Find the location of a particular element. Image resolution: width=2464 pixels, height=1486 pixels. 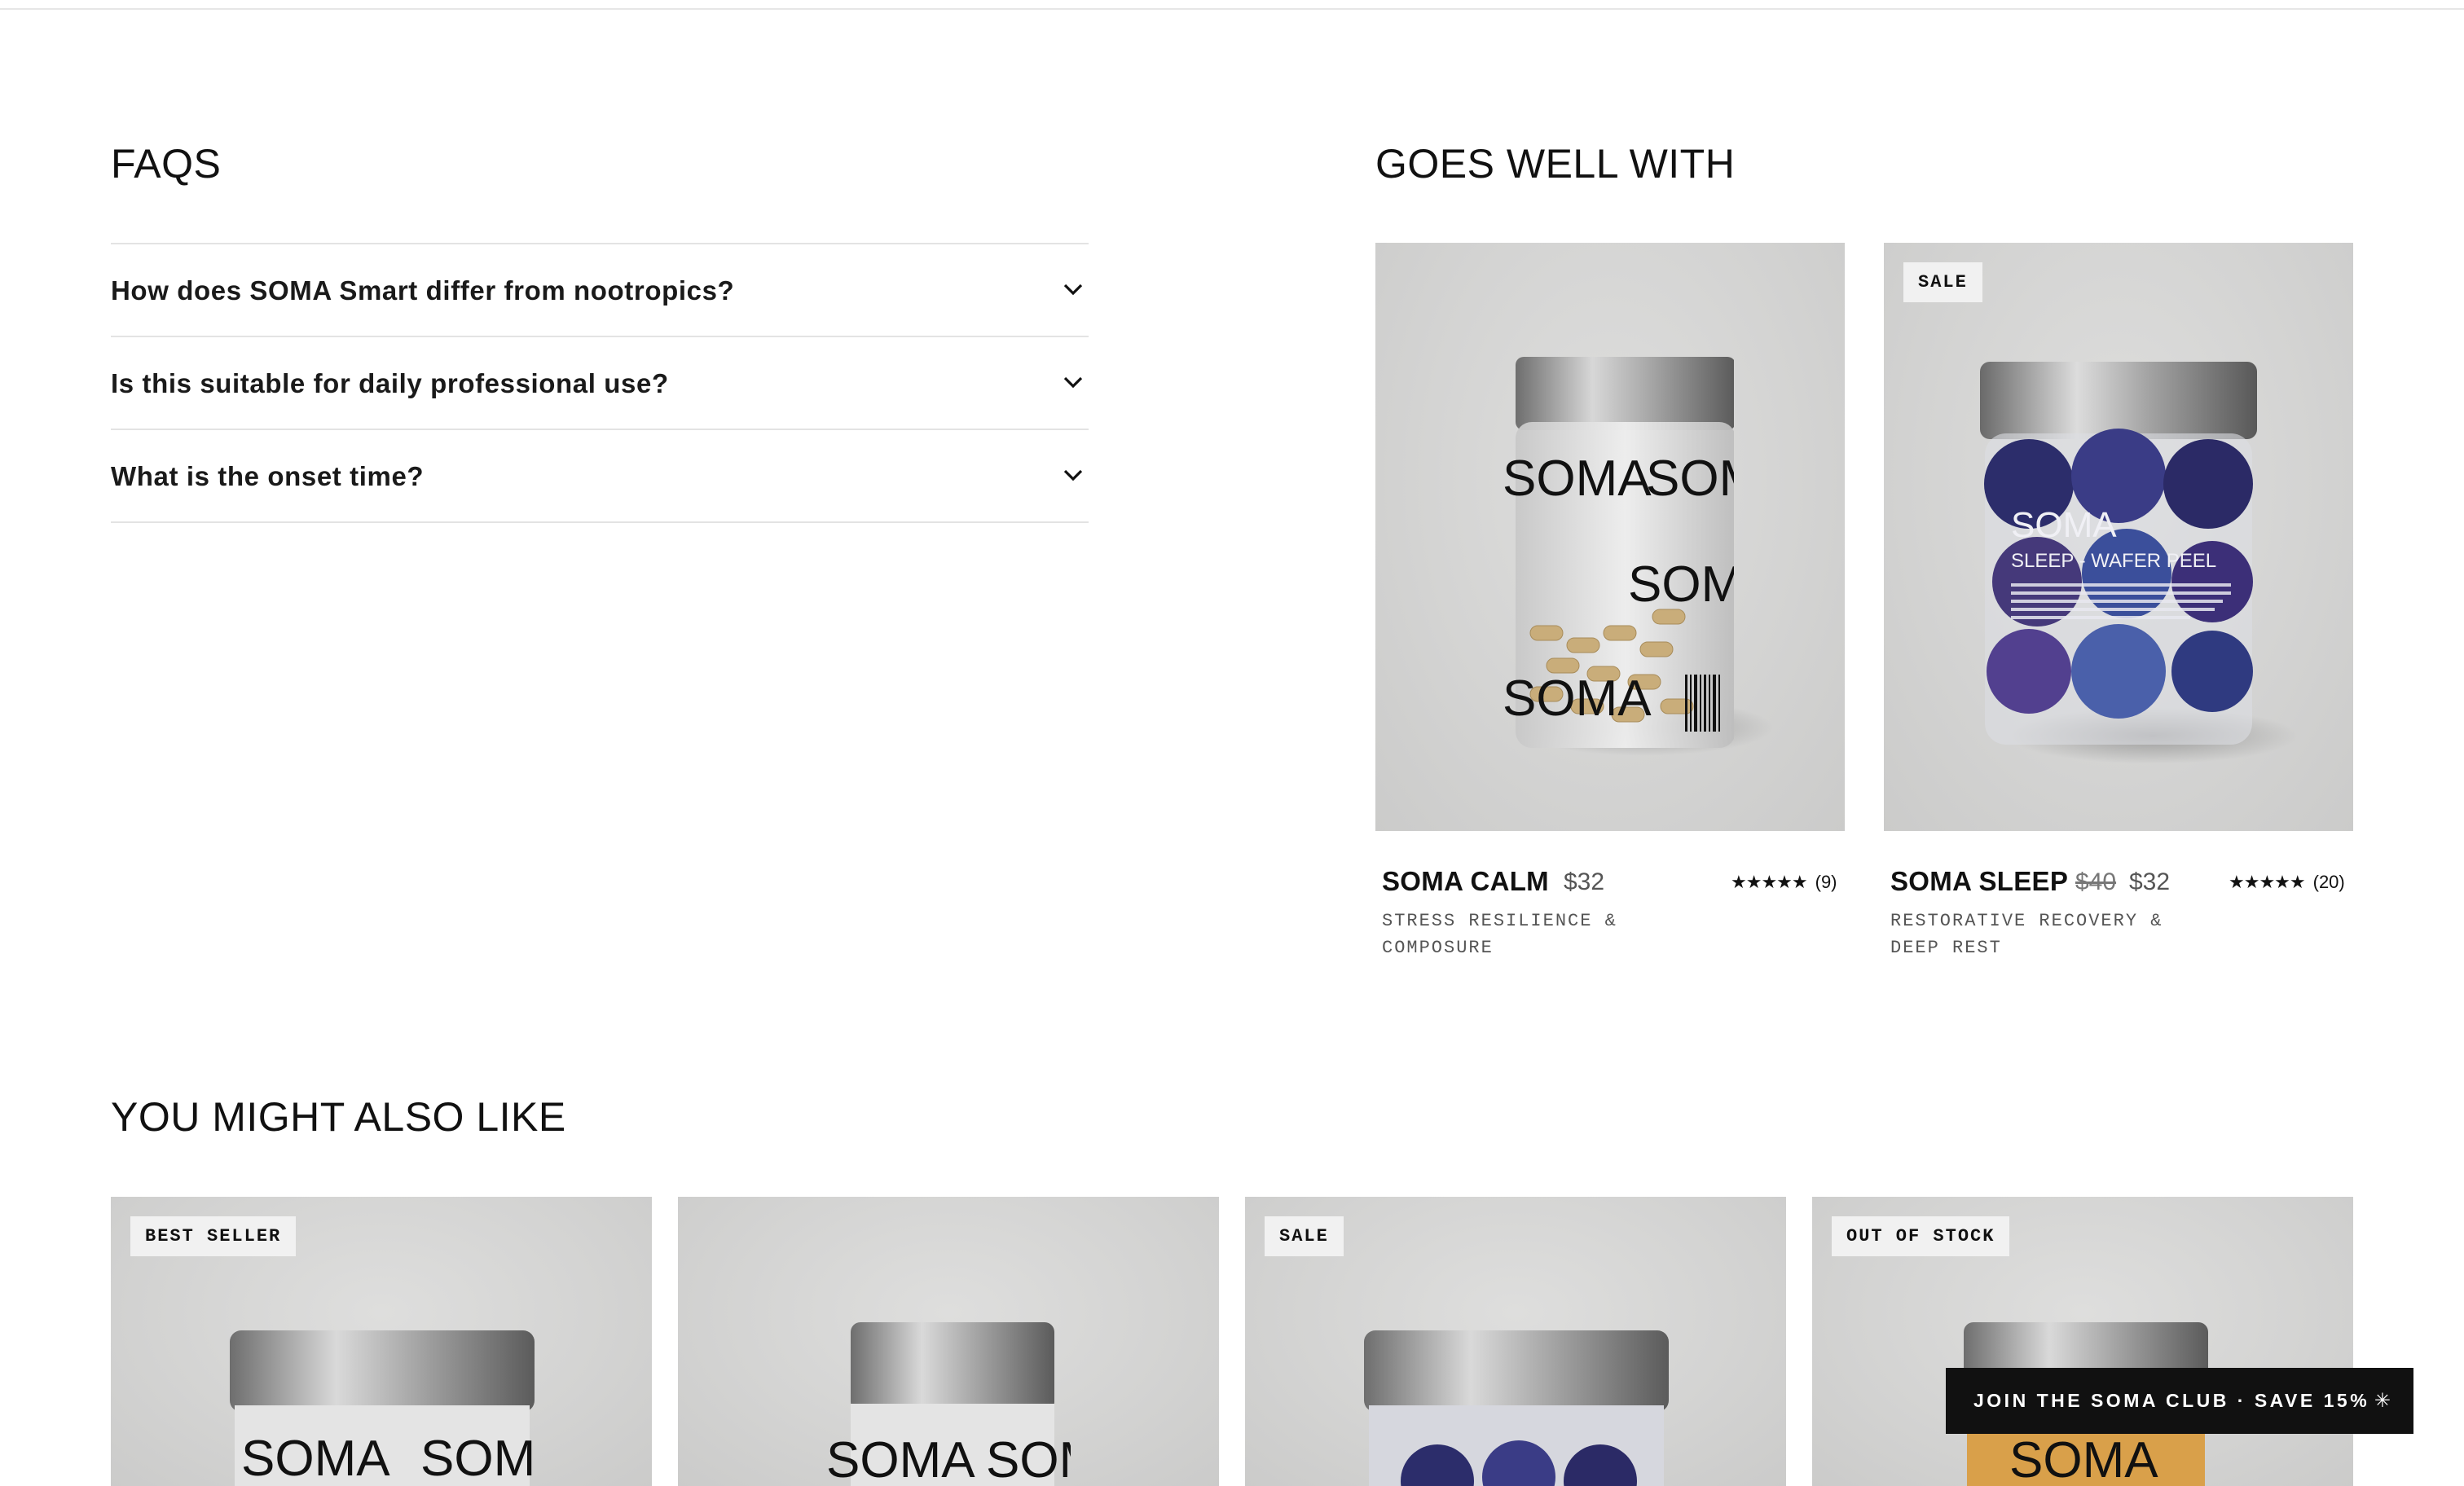

rating-count: (9) is located at coordinates (1826, 882).